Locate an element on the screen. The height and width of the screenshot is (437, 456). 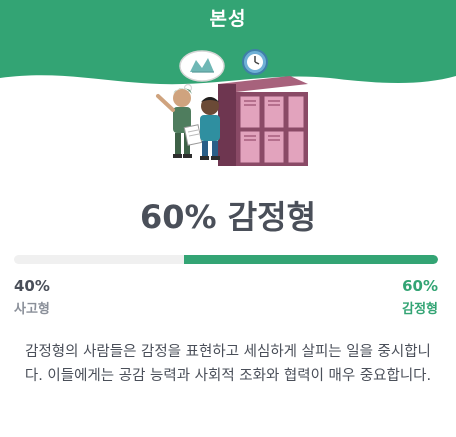
lockers-icon is located at coordinates (263, 121).